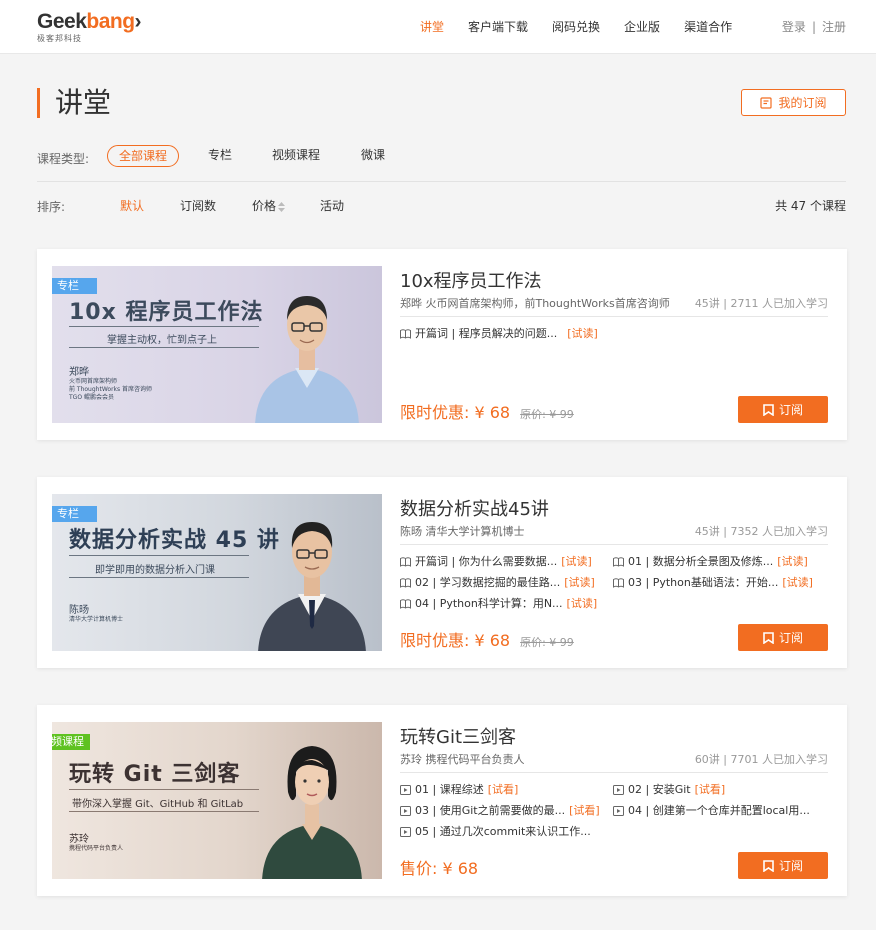  I want to click on lesson-item: 03 | Python基础语法：开始... [试读], so click(721, 583).